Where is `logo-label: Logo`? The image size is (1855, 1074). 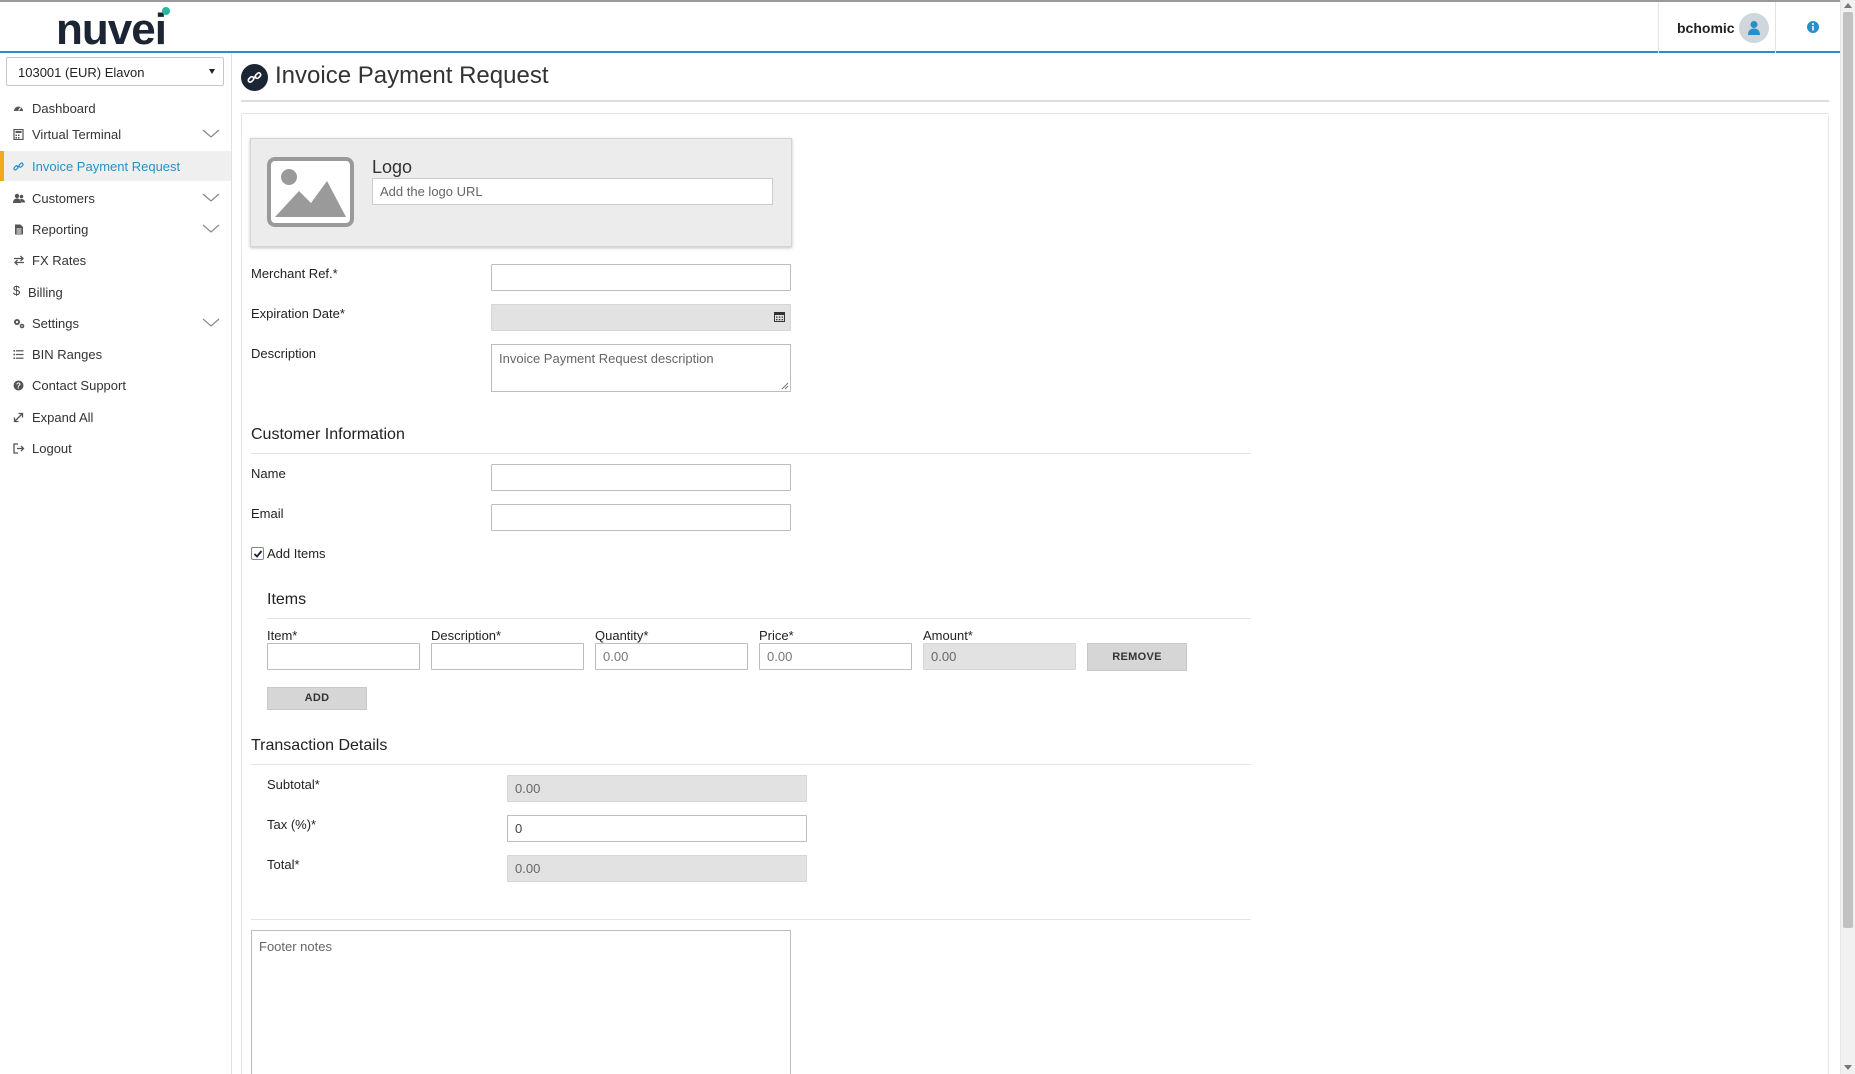
logo-label: Logo is located at coordinates (392, 167).